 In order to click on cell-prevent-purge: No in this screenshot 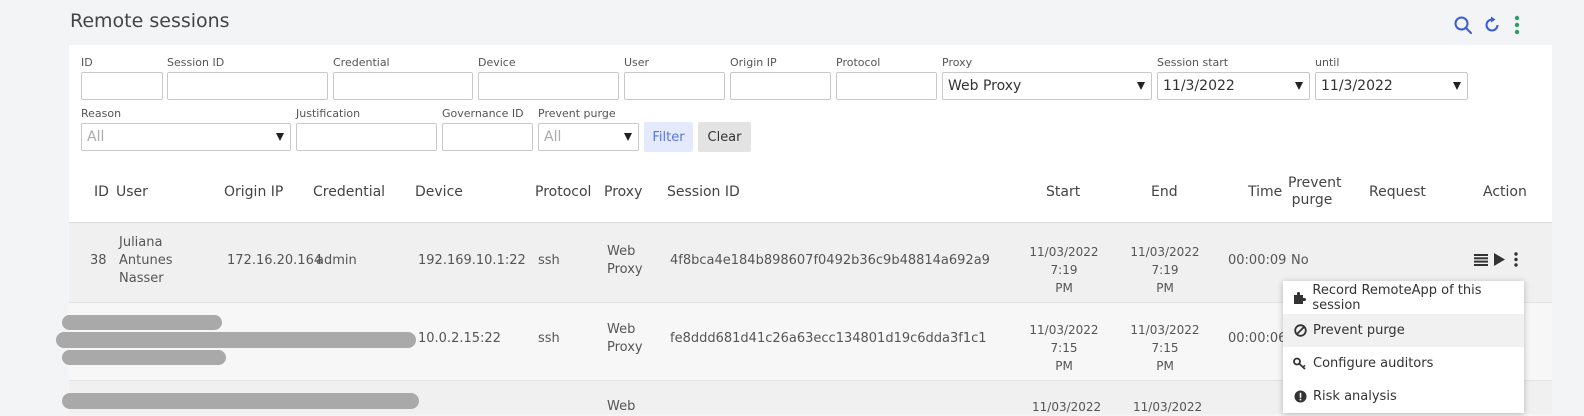, I will do `click(1300, 260)`.